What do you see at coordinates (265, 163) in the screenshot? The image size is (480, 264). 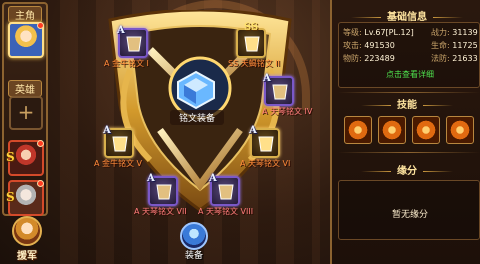 I see `inscription-slot-5-label: A 天琴铭文 VI` at bounding box center [265, 163].